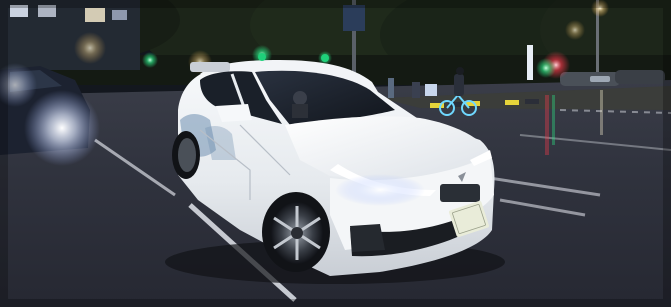 This screenshot has width=671, height=307. I want to click on shop-light, so click(90, 48).